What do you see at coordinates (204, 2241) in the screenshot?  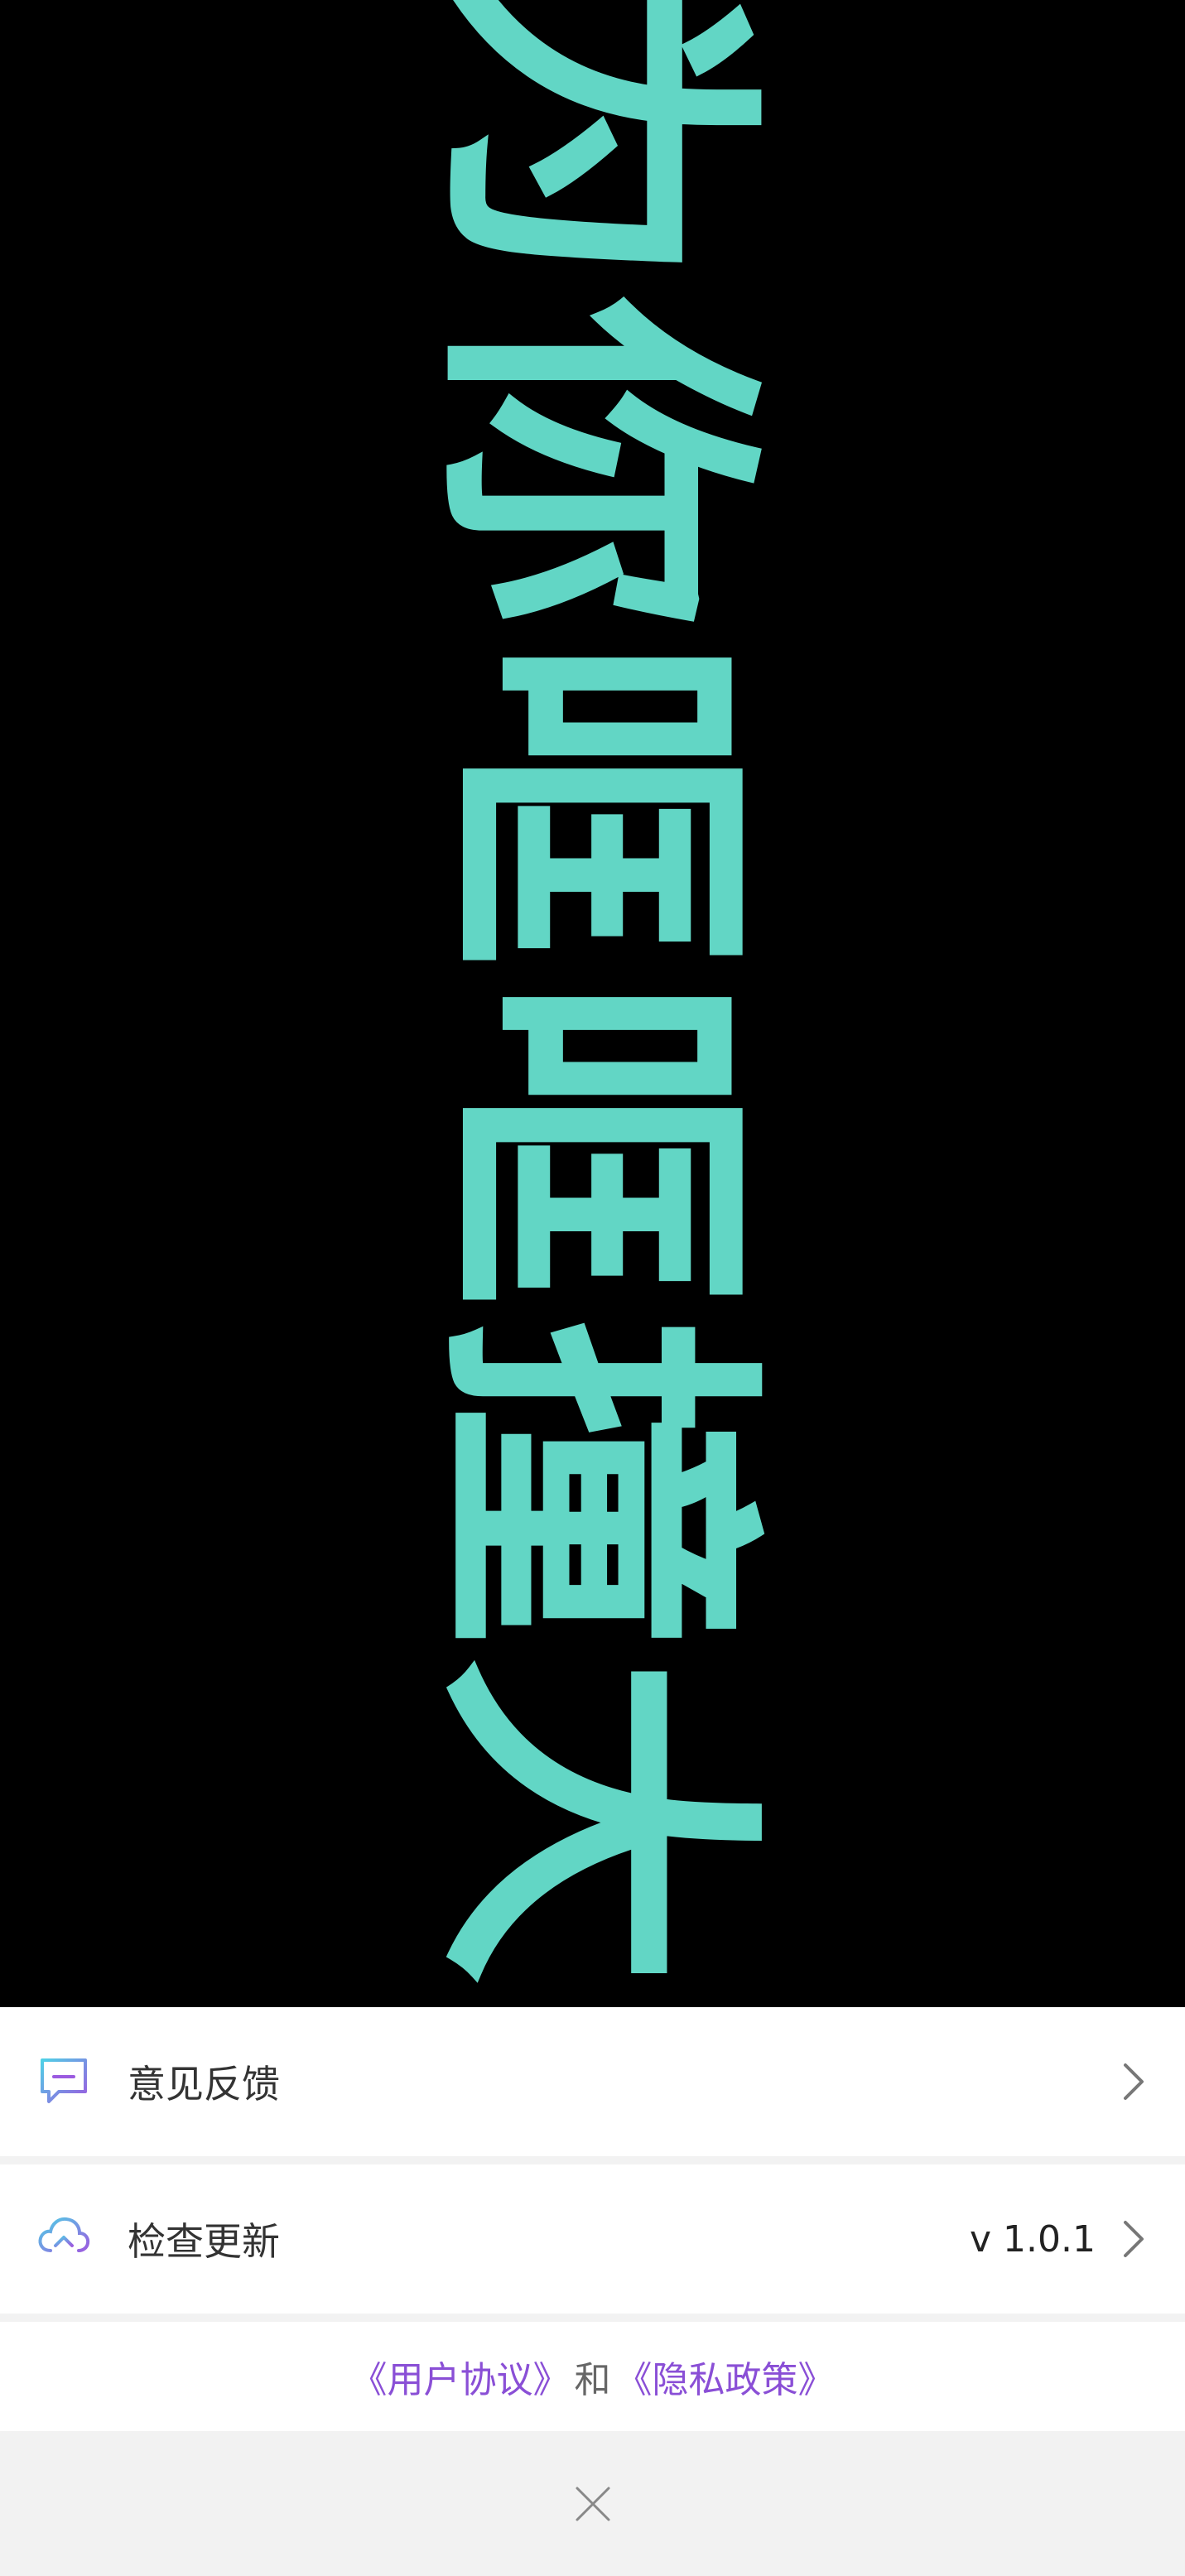 I see `check-update-label: 检查更新` at bounding box center [204, 2241].